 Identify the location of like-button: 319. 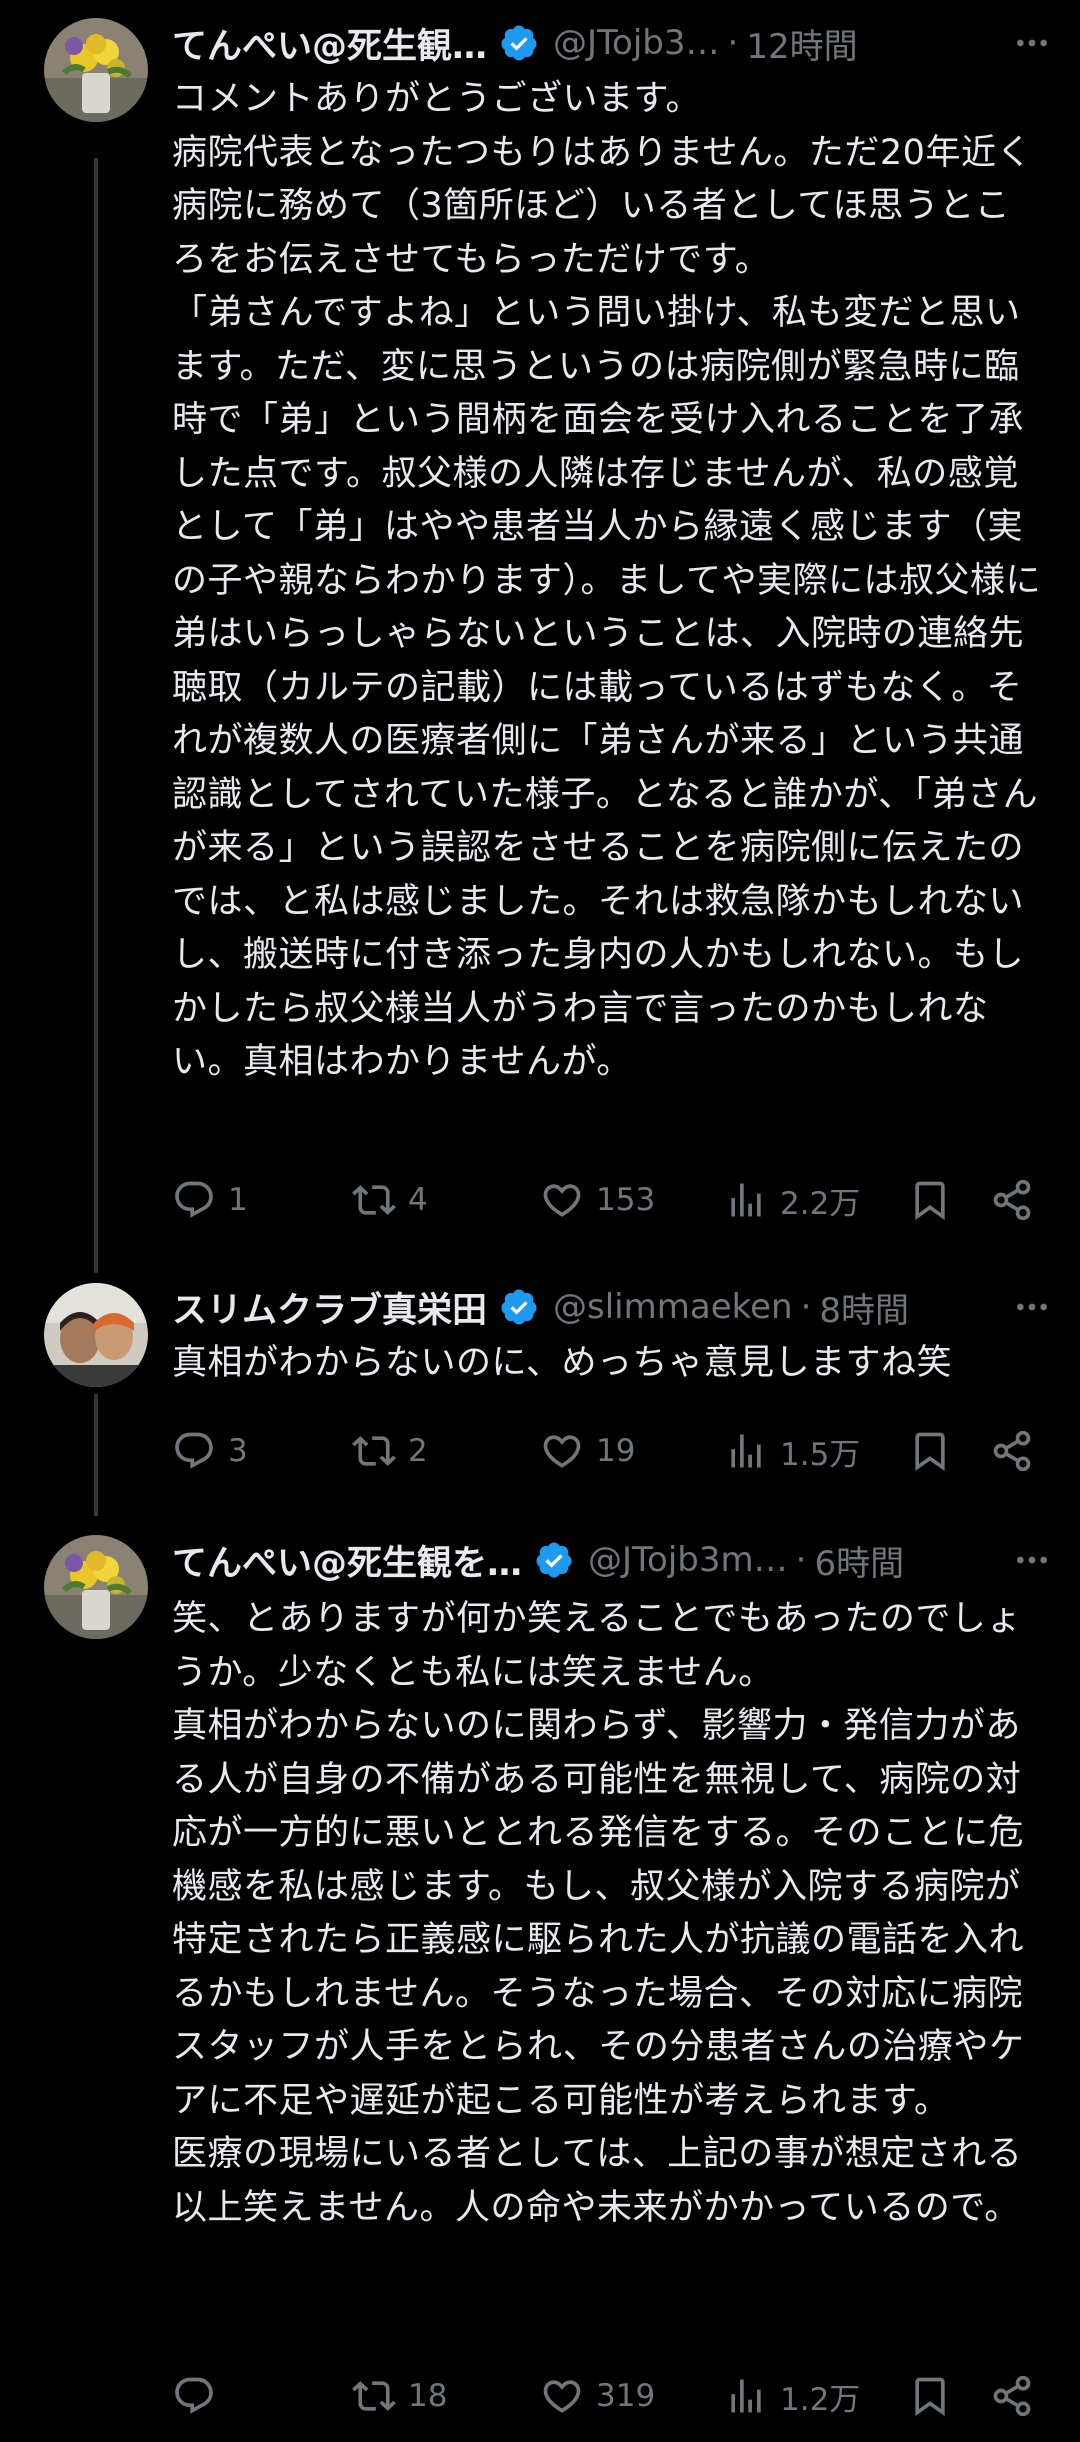
(597, 2396).